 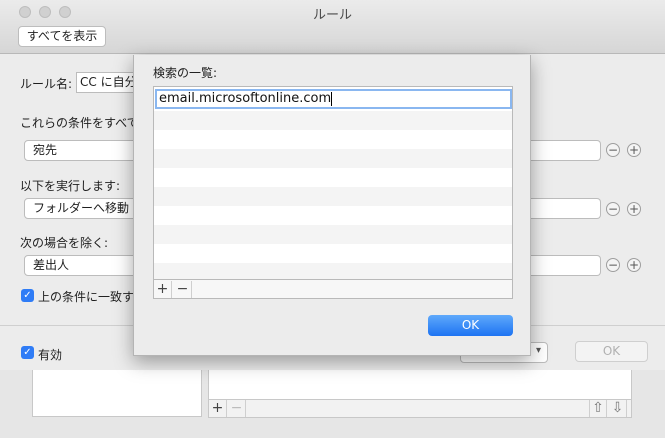 I want to click on text-cursor, so click(x=332, y=98).